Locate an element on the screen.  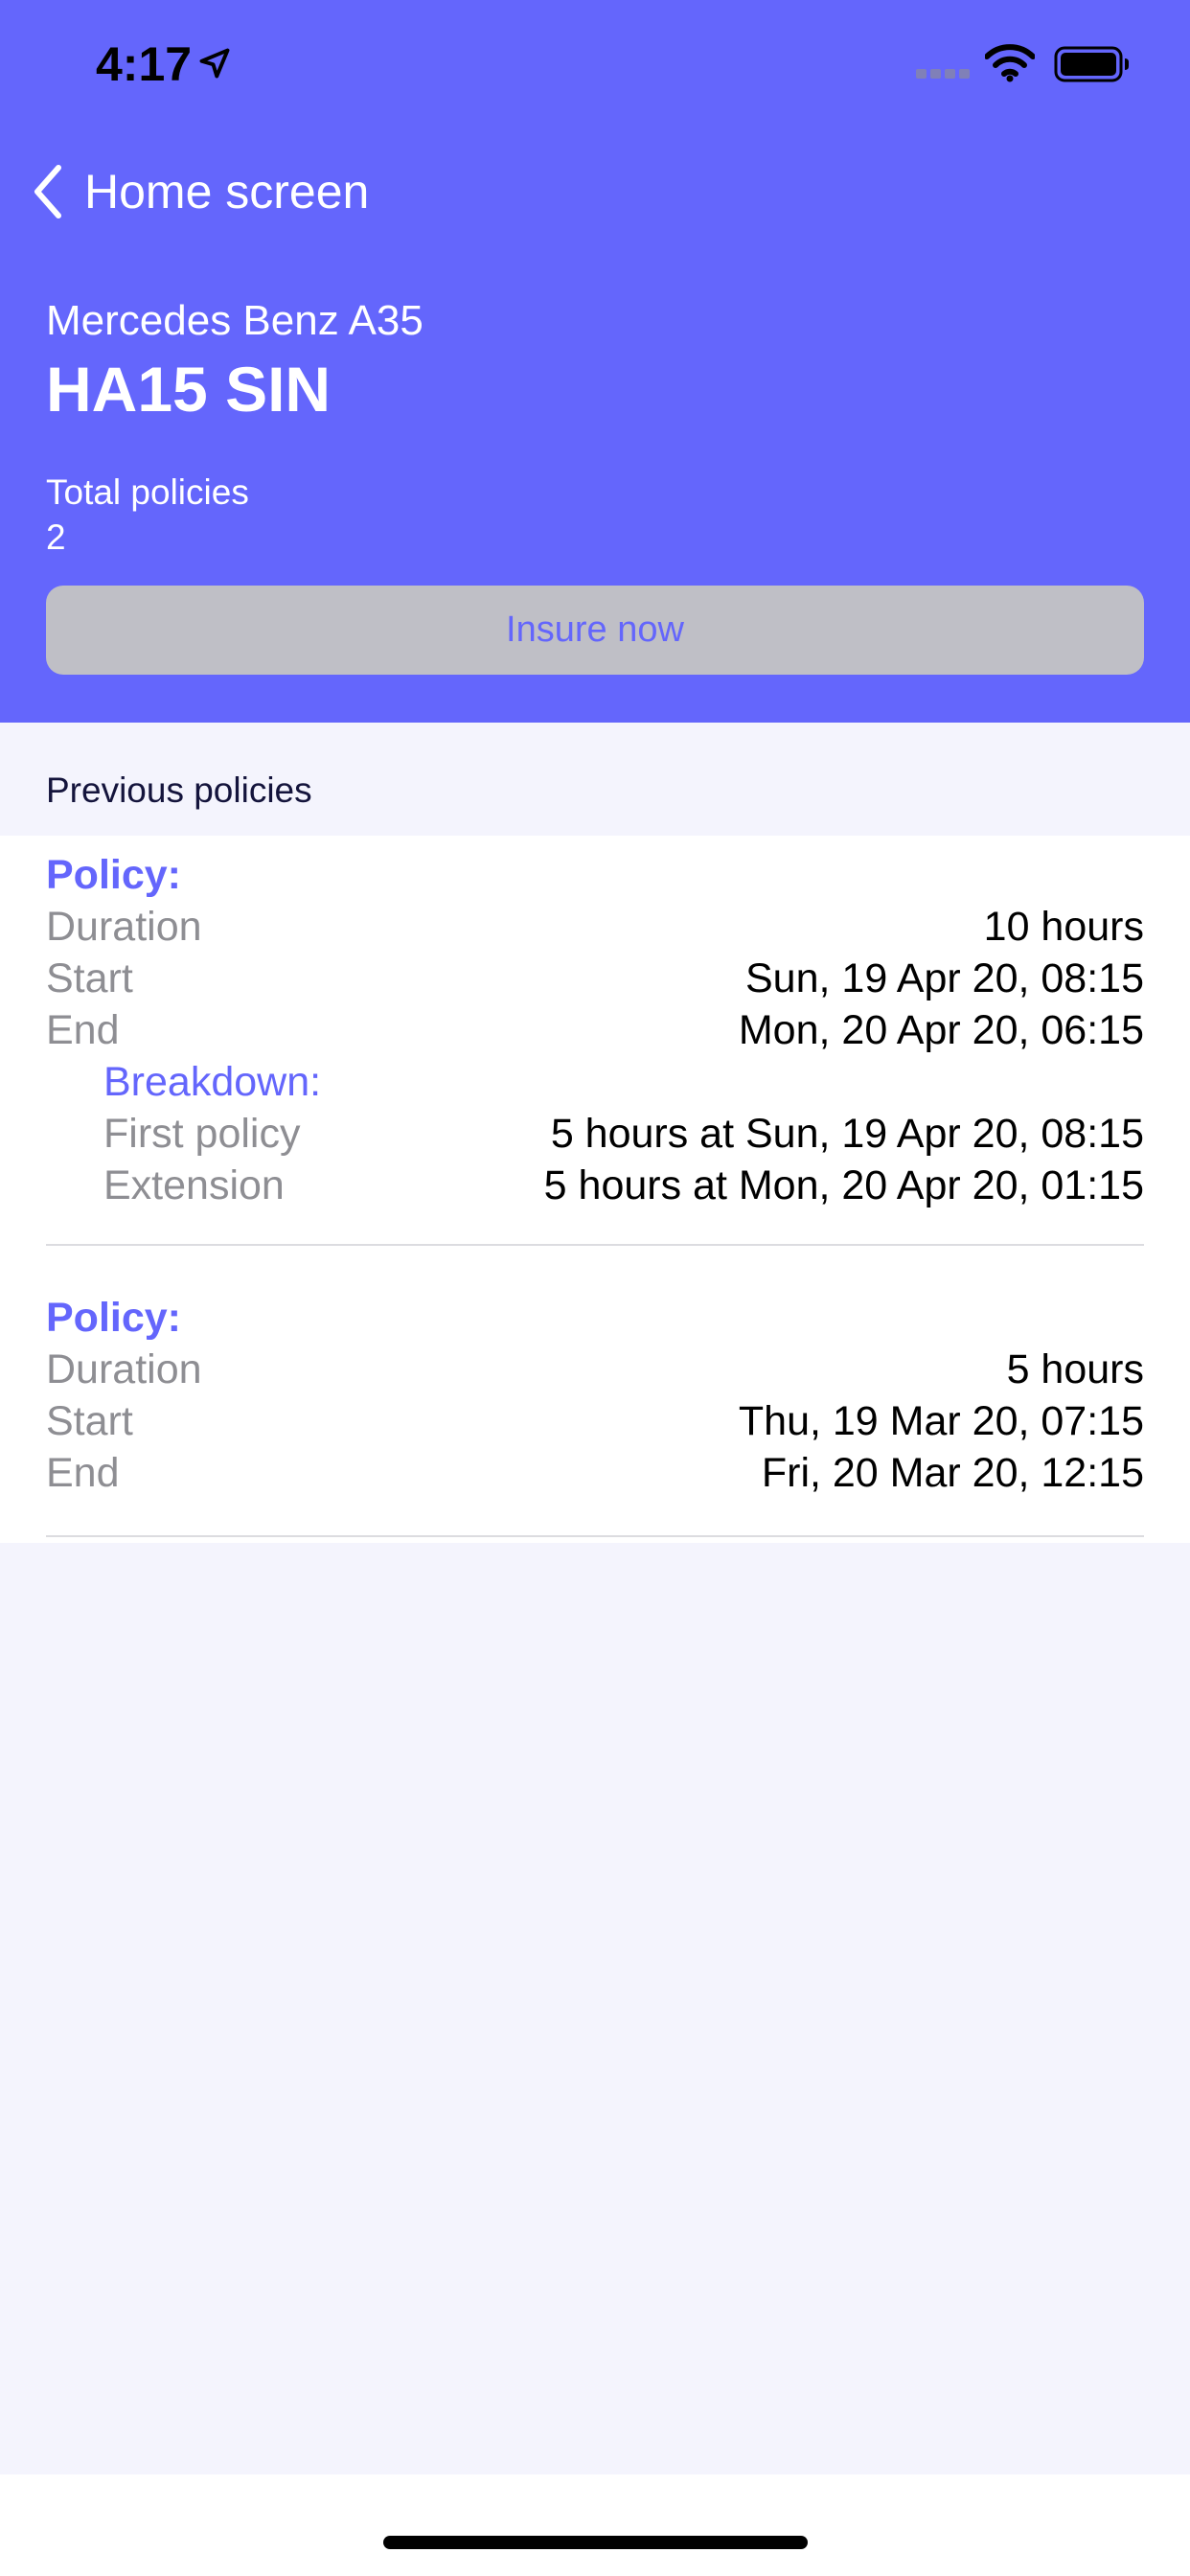
total-policies-label: Total policies is located at coordinates (148, 492).